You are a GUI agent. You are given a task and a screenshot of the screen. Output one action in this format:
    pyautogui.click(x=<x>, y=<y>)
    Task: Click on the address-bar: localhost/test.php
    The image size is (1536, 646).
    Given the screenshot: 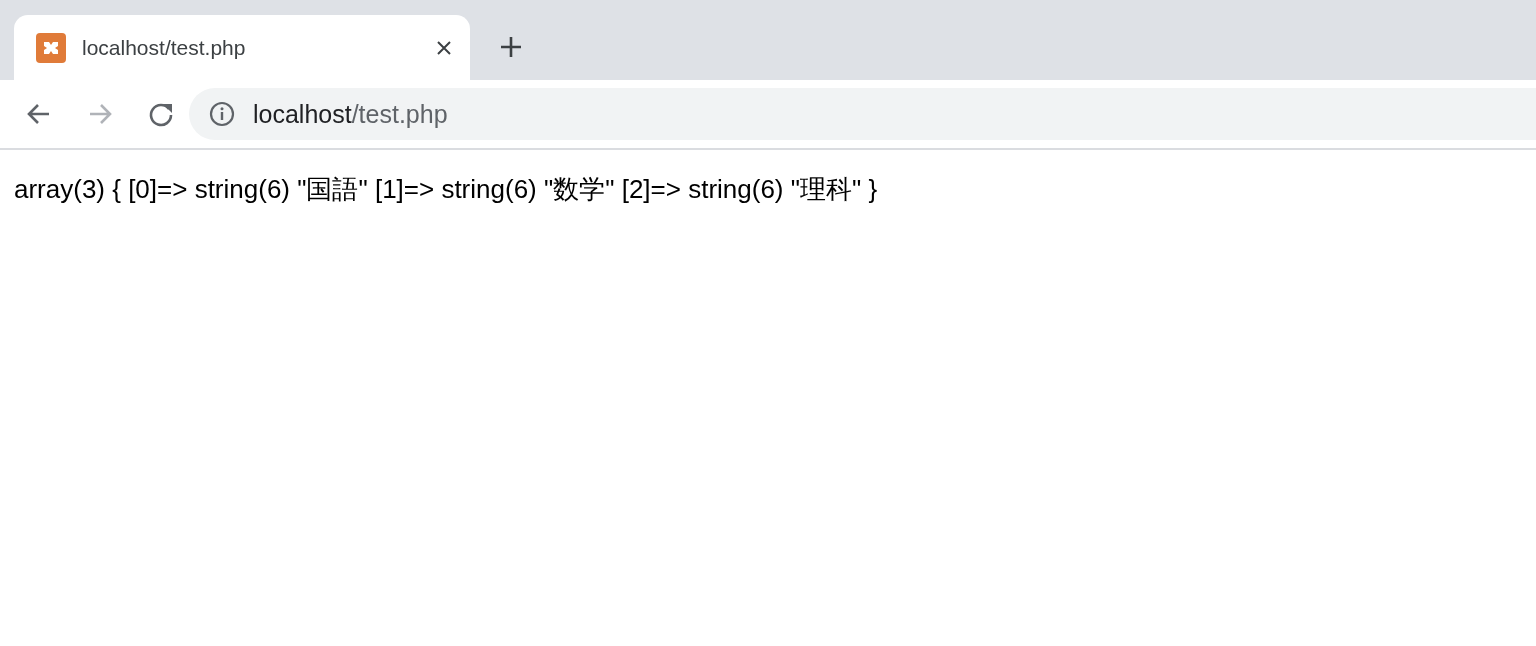 What is the action you would take?
    pyautogui.click(x=862, y=114)
    